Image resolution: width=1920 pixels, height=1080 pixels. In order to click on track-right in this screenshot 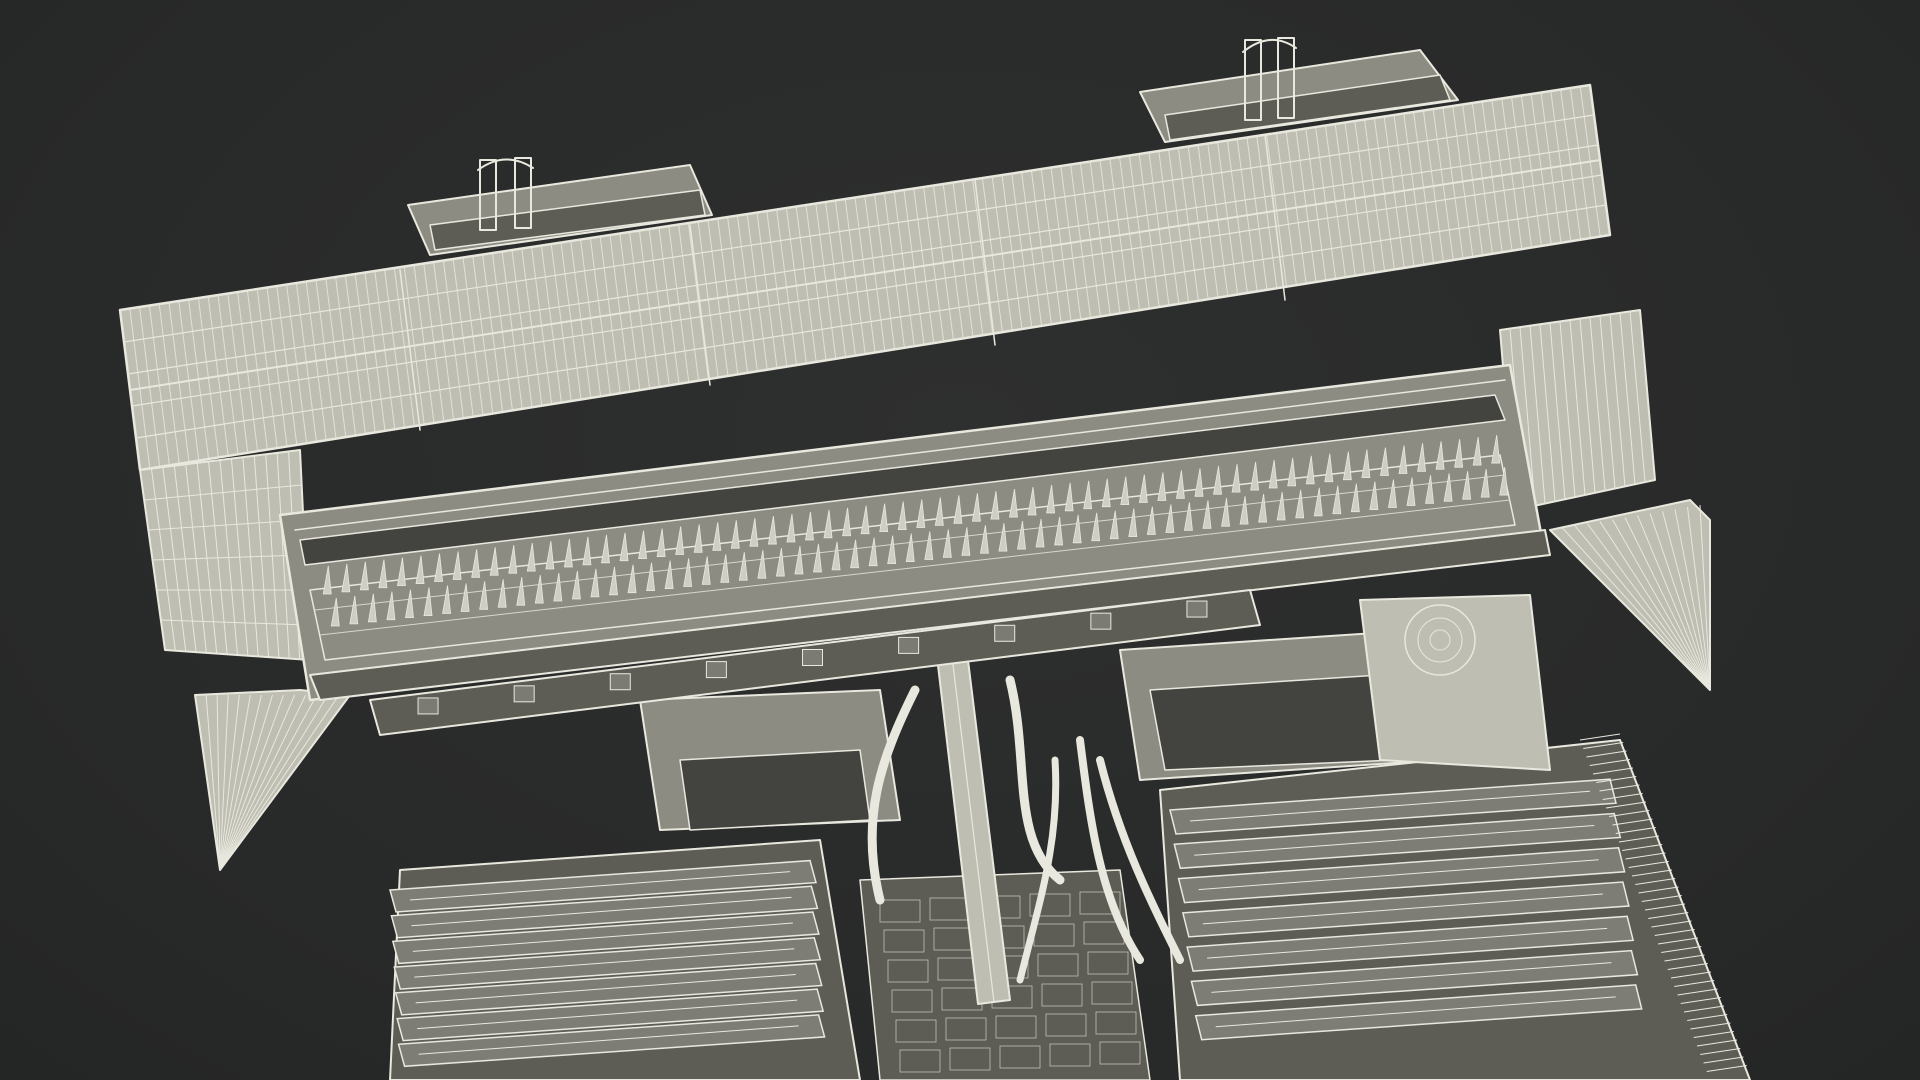, I will do `click(1455, 906)`.